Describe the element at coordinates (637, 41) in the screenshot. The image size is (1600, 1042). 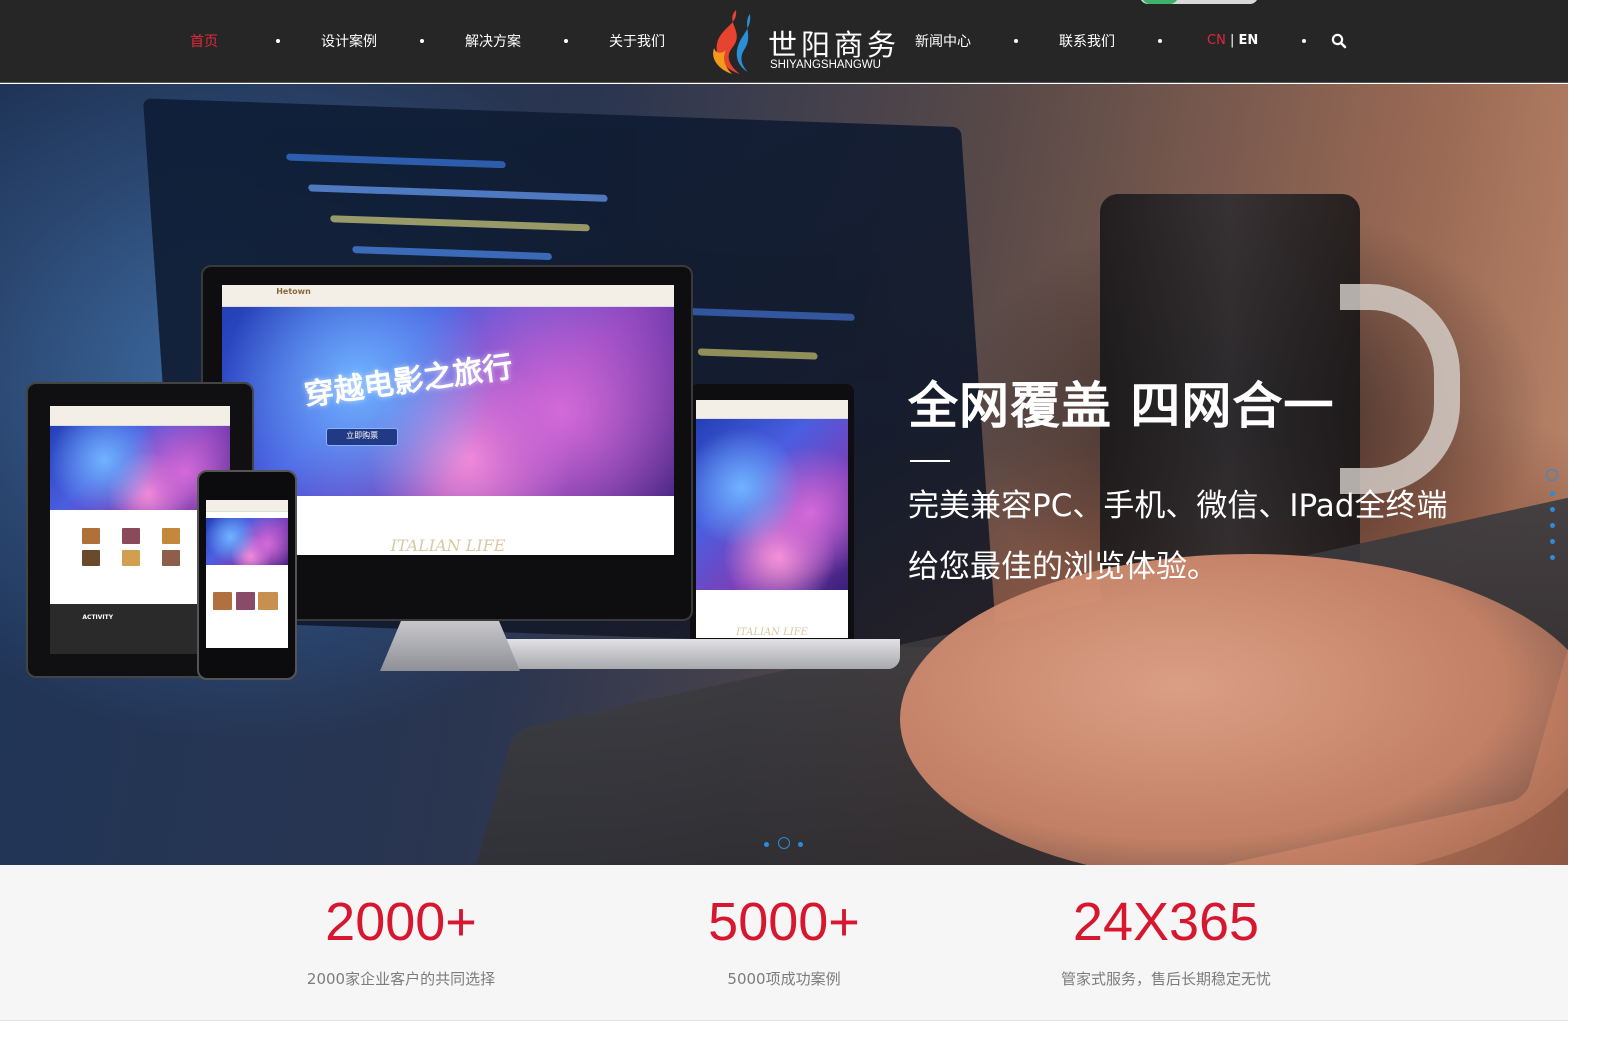
I see `nav-about-us: 关于我们` at that location.